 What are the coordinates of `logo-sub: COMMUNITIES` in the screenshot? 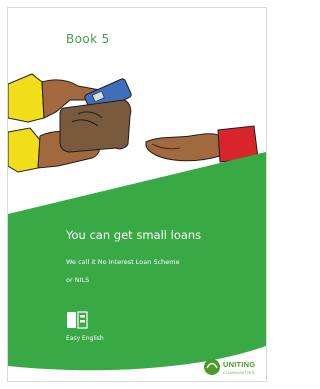 It's located at (239, 372).